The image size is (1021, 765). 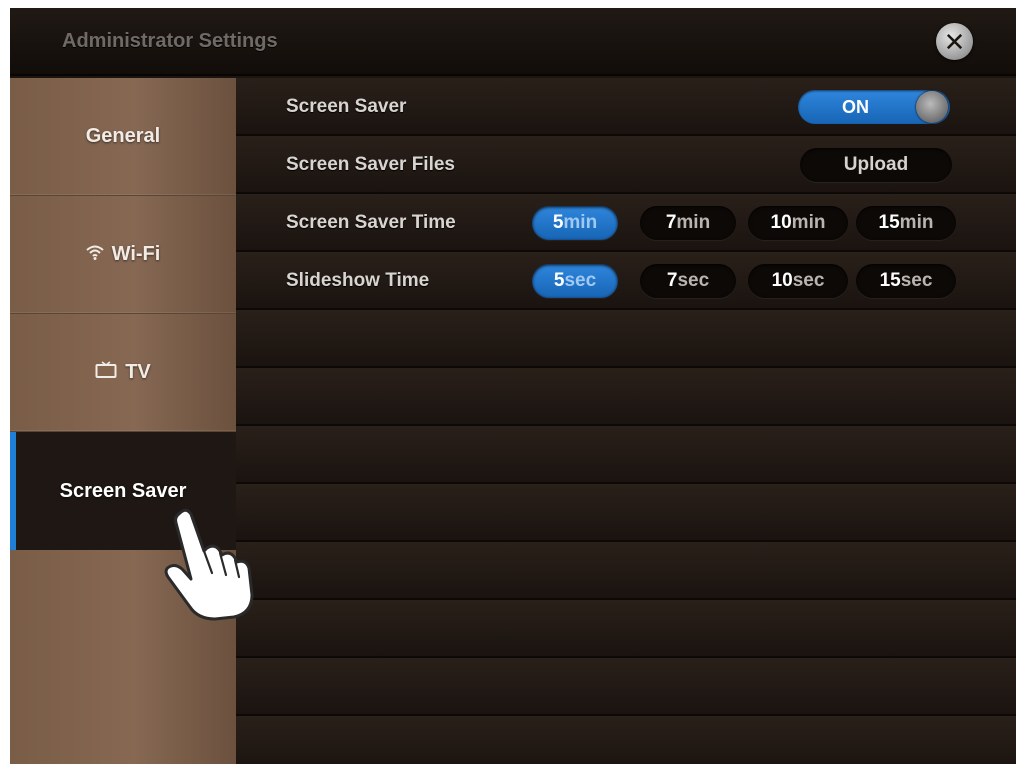 I want to click on sidebar-item-general: General, so click(x=123, y=137).